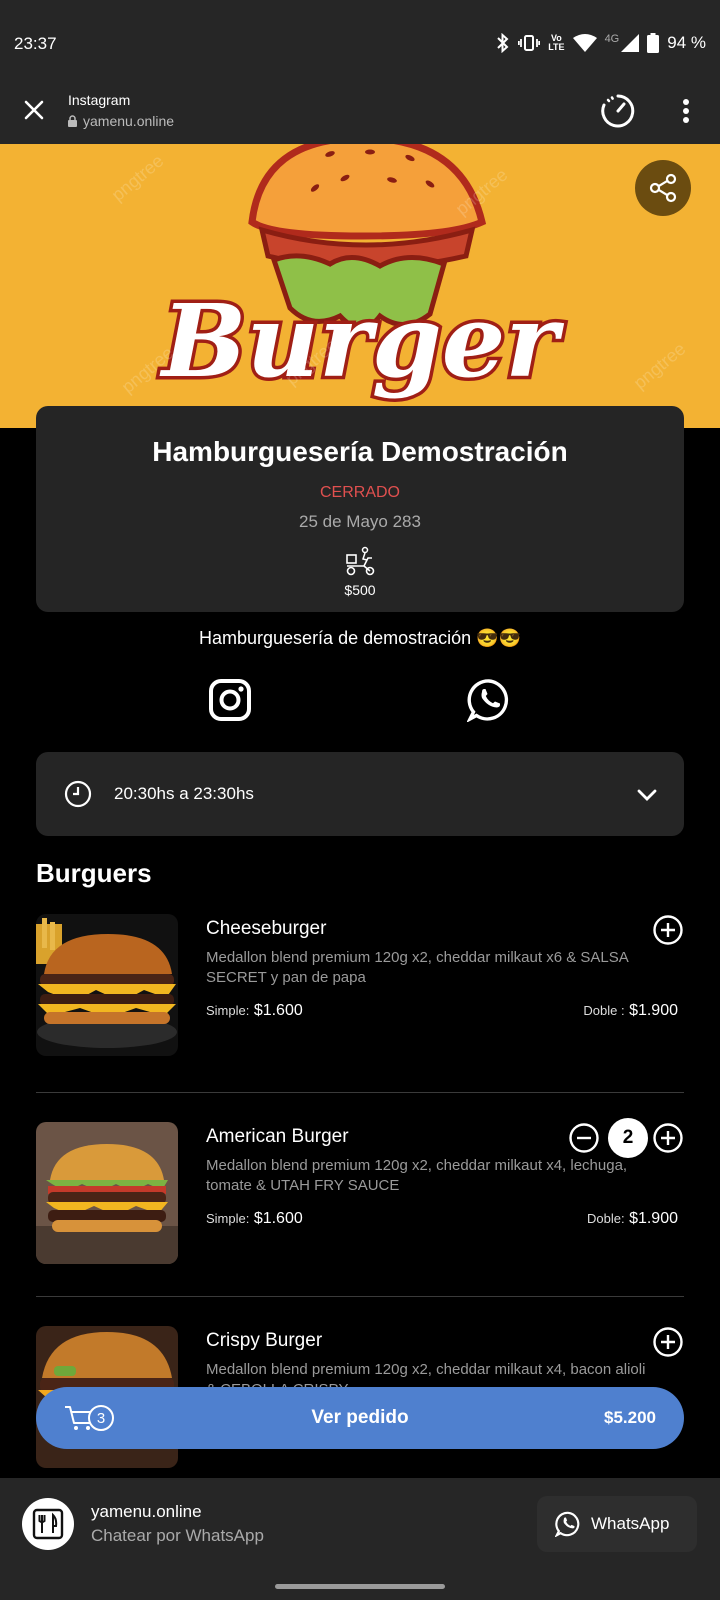 The height and width of the screenshot is (1600, 720). What do you see at coordinates (584, 1138) in the screenshot?
I see `minus-circle-icon` at bounding box center [584, 1138].